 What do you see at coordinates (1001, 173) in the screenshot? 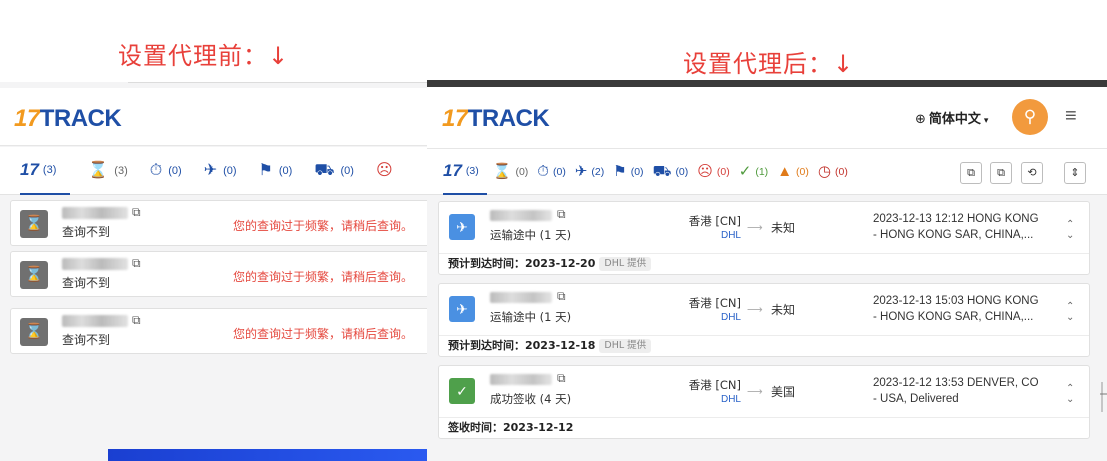
I see `copy-all-button: ⧉` at bounding box center [1001, 173].